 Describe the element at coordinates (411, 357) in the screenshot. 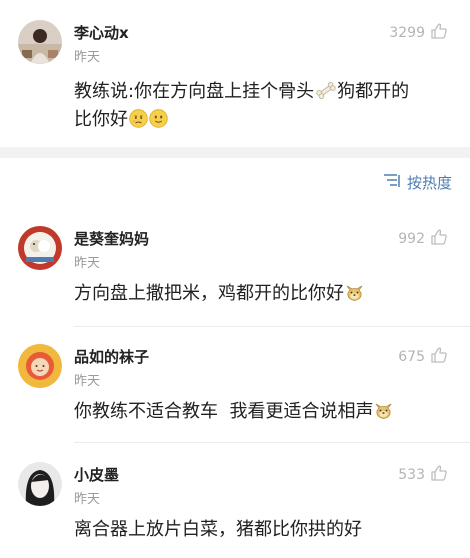

I see `like-count: 675` at that location.